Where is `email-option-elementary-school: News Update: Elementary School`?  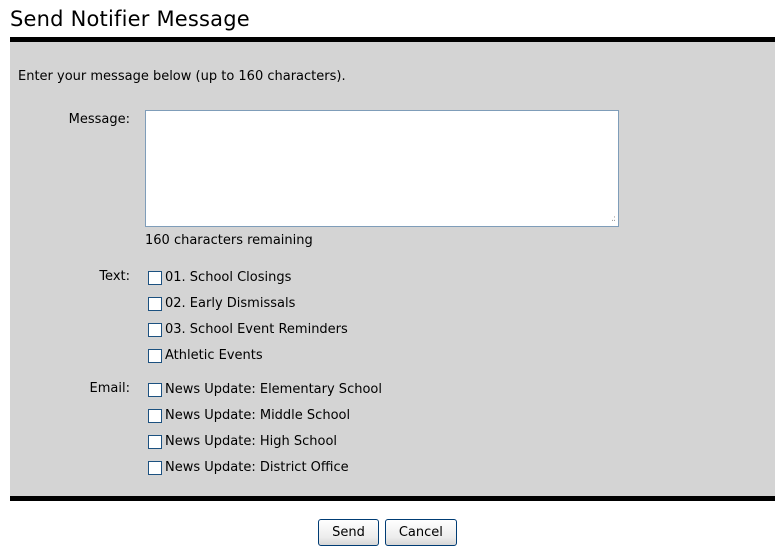
email-option-elementary-school: News Update: Elementary School is located at coordinates (265, 390).